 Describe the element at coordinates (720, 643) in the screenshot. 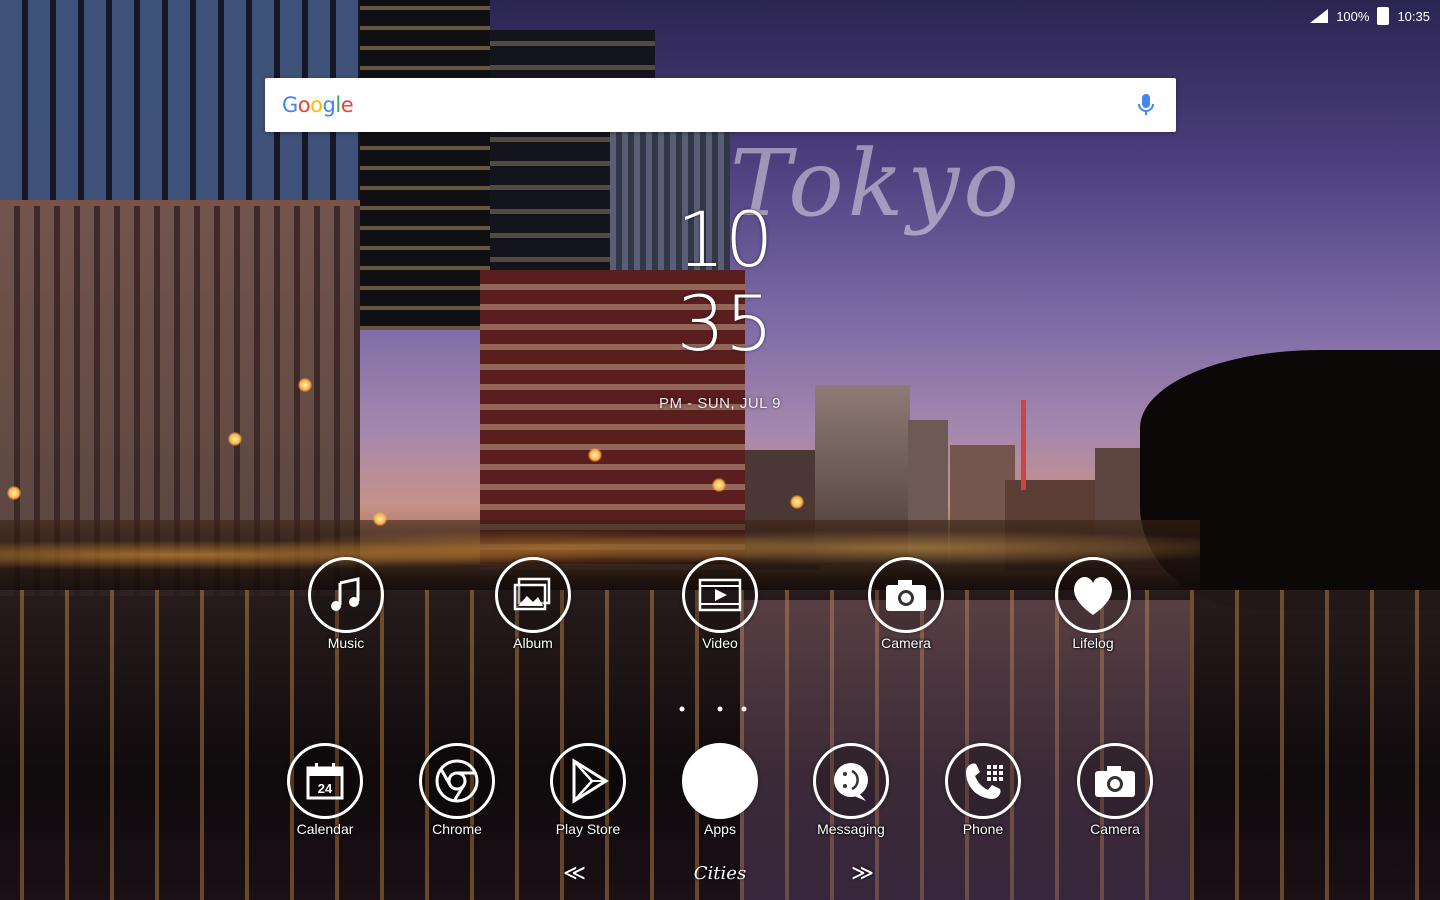

I see `app-label: Video` at that location.